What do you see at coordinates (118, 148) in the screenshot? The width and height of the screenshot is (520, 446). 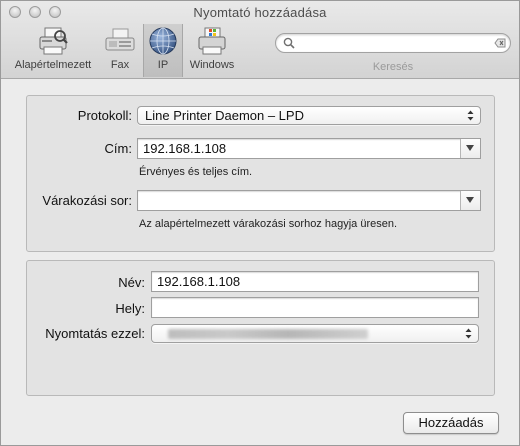 I see `address-label: Cím:` at bounding box center [118, 148].